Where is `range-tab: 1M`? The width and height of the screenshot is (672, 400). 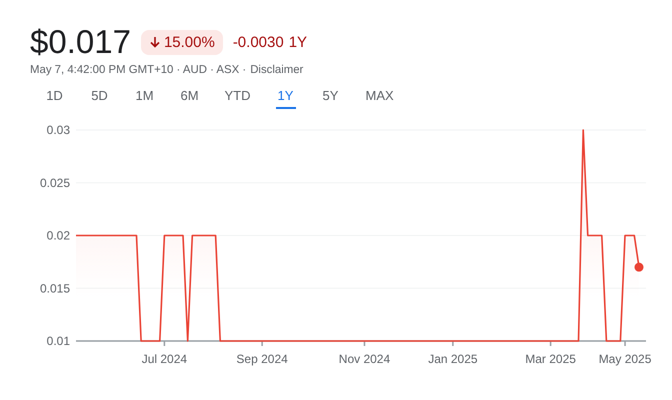 range-tab: 1M is located at coordinates (144, 96).